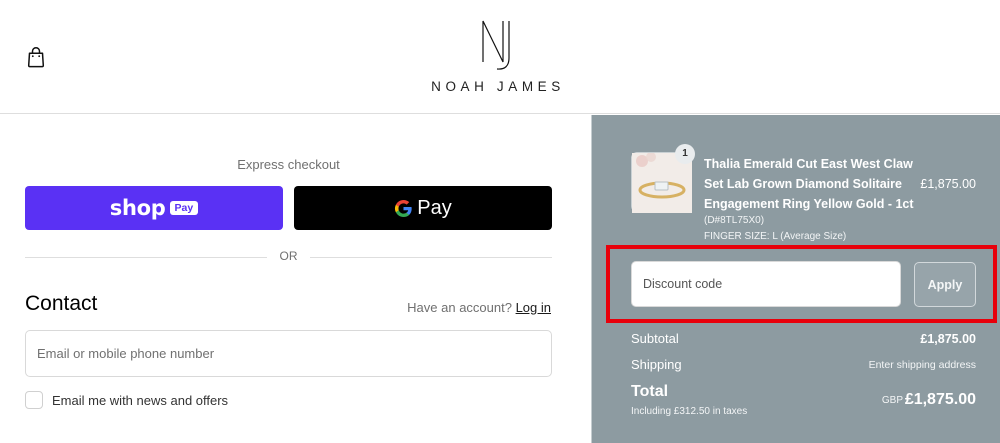  Describe the element at coordinates (498, 86) in the screenshot. I see `brand-name: NOAH JAMES` at that location.